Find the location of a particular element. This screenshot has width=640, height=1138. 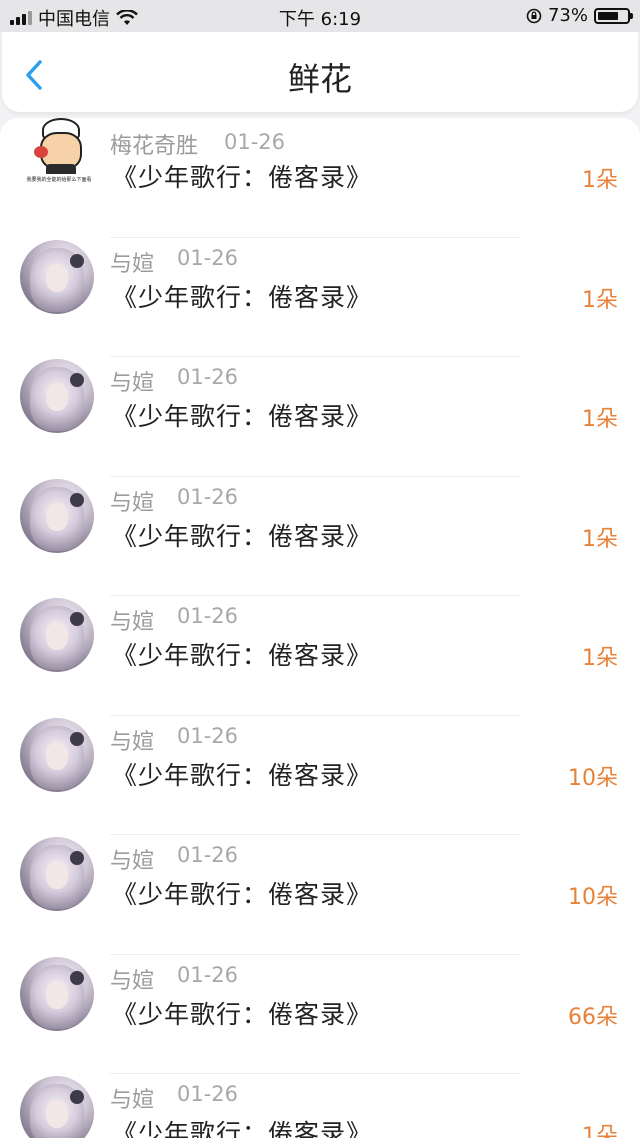

battery-icon is located at coordinates (613, 15).